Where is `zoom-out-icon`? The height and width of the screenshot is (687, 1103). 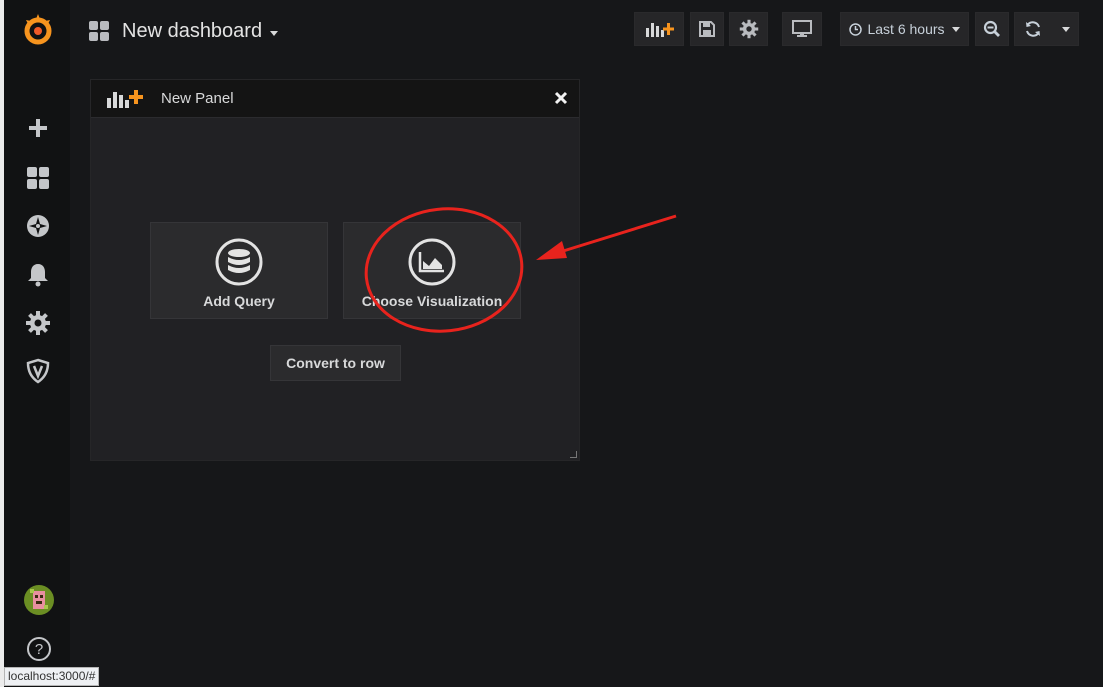 zoom-out-icon is located at coordinates (991, 28).